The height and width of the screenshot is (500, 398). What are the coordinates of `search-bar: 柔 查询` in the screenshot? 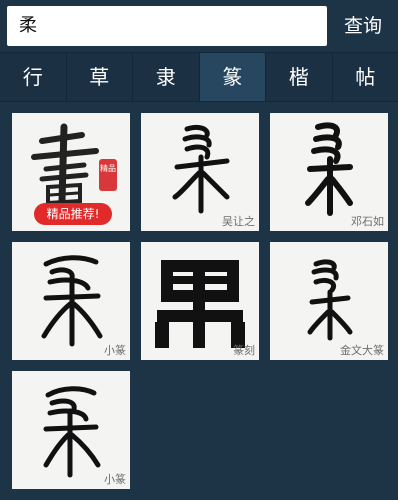 It's located at (199, 26).